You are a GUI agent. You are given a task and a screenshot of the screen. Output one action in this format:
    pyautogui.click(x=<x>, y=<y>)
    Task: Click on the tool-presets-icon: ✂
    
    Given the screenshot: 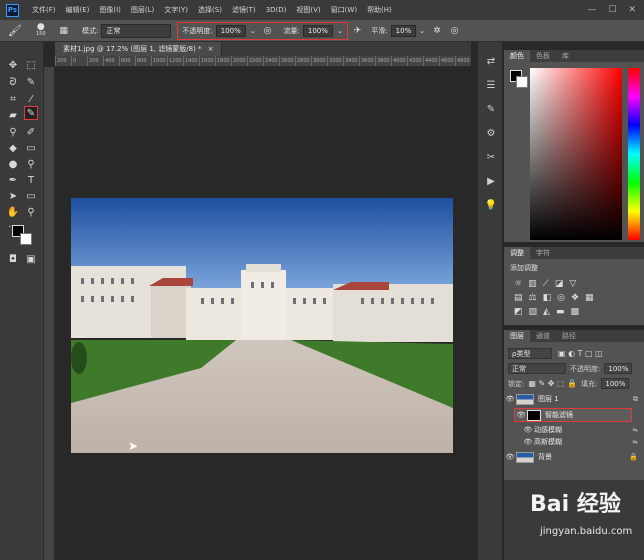 What is the action you would take?
    pyautogui.click(x=491, y=157)
    